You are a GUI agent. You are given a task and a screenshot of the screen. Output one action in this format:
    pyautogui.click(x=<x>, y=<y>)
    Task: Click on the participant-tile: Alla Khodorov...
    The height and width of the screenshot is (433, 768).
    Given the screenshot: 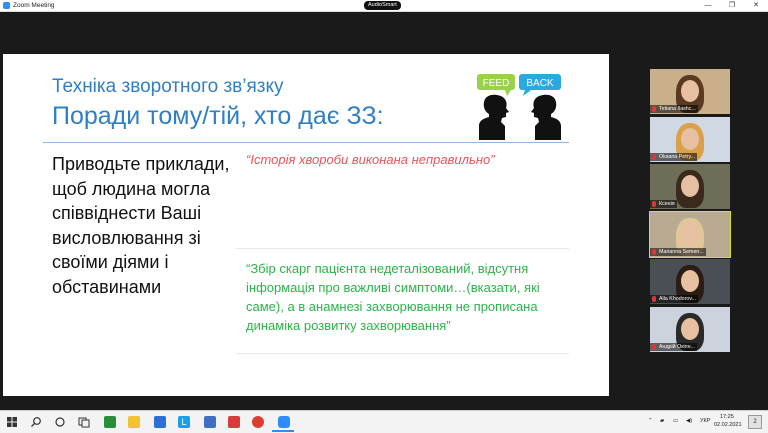 What is the action you would take?
    pyautogui.click(x=690, y=281)
    